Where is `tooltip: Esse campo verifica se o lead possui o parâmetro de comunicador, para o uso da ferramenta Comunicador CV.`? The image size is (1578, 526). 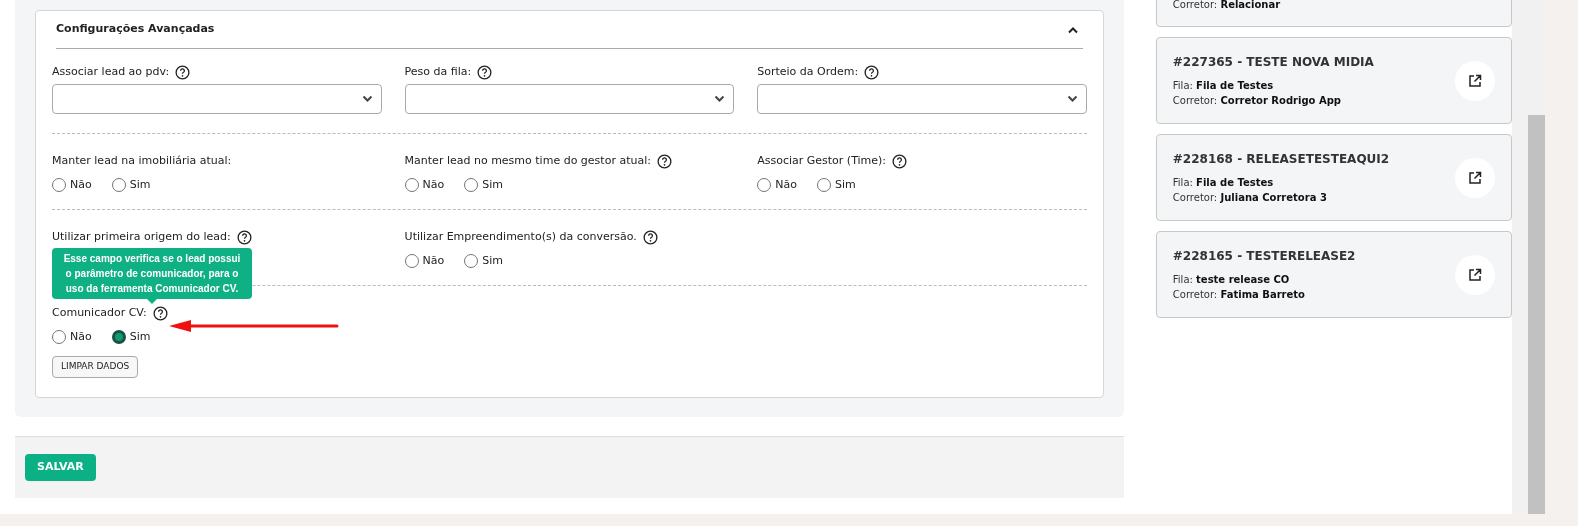
tooltip: Esse campo verifica se o lead possui o parâmetro de comunicador, para o uso da ferramenta Comunicador CV. is located at coordinates (152, 273).